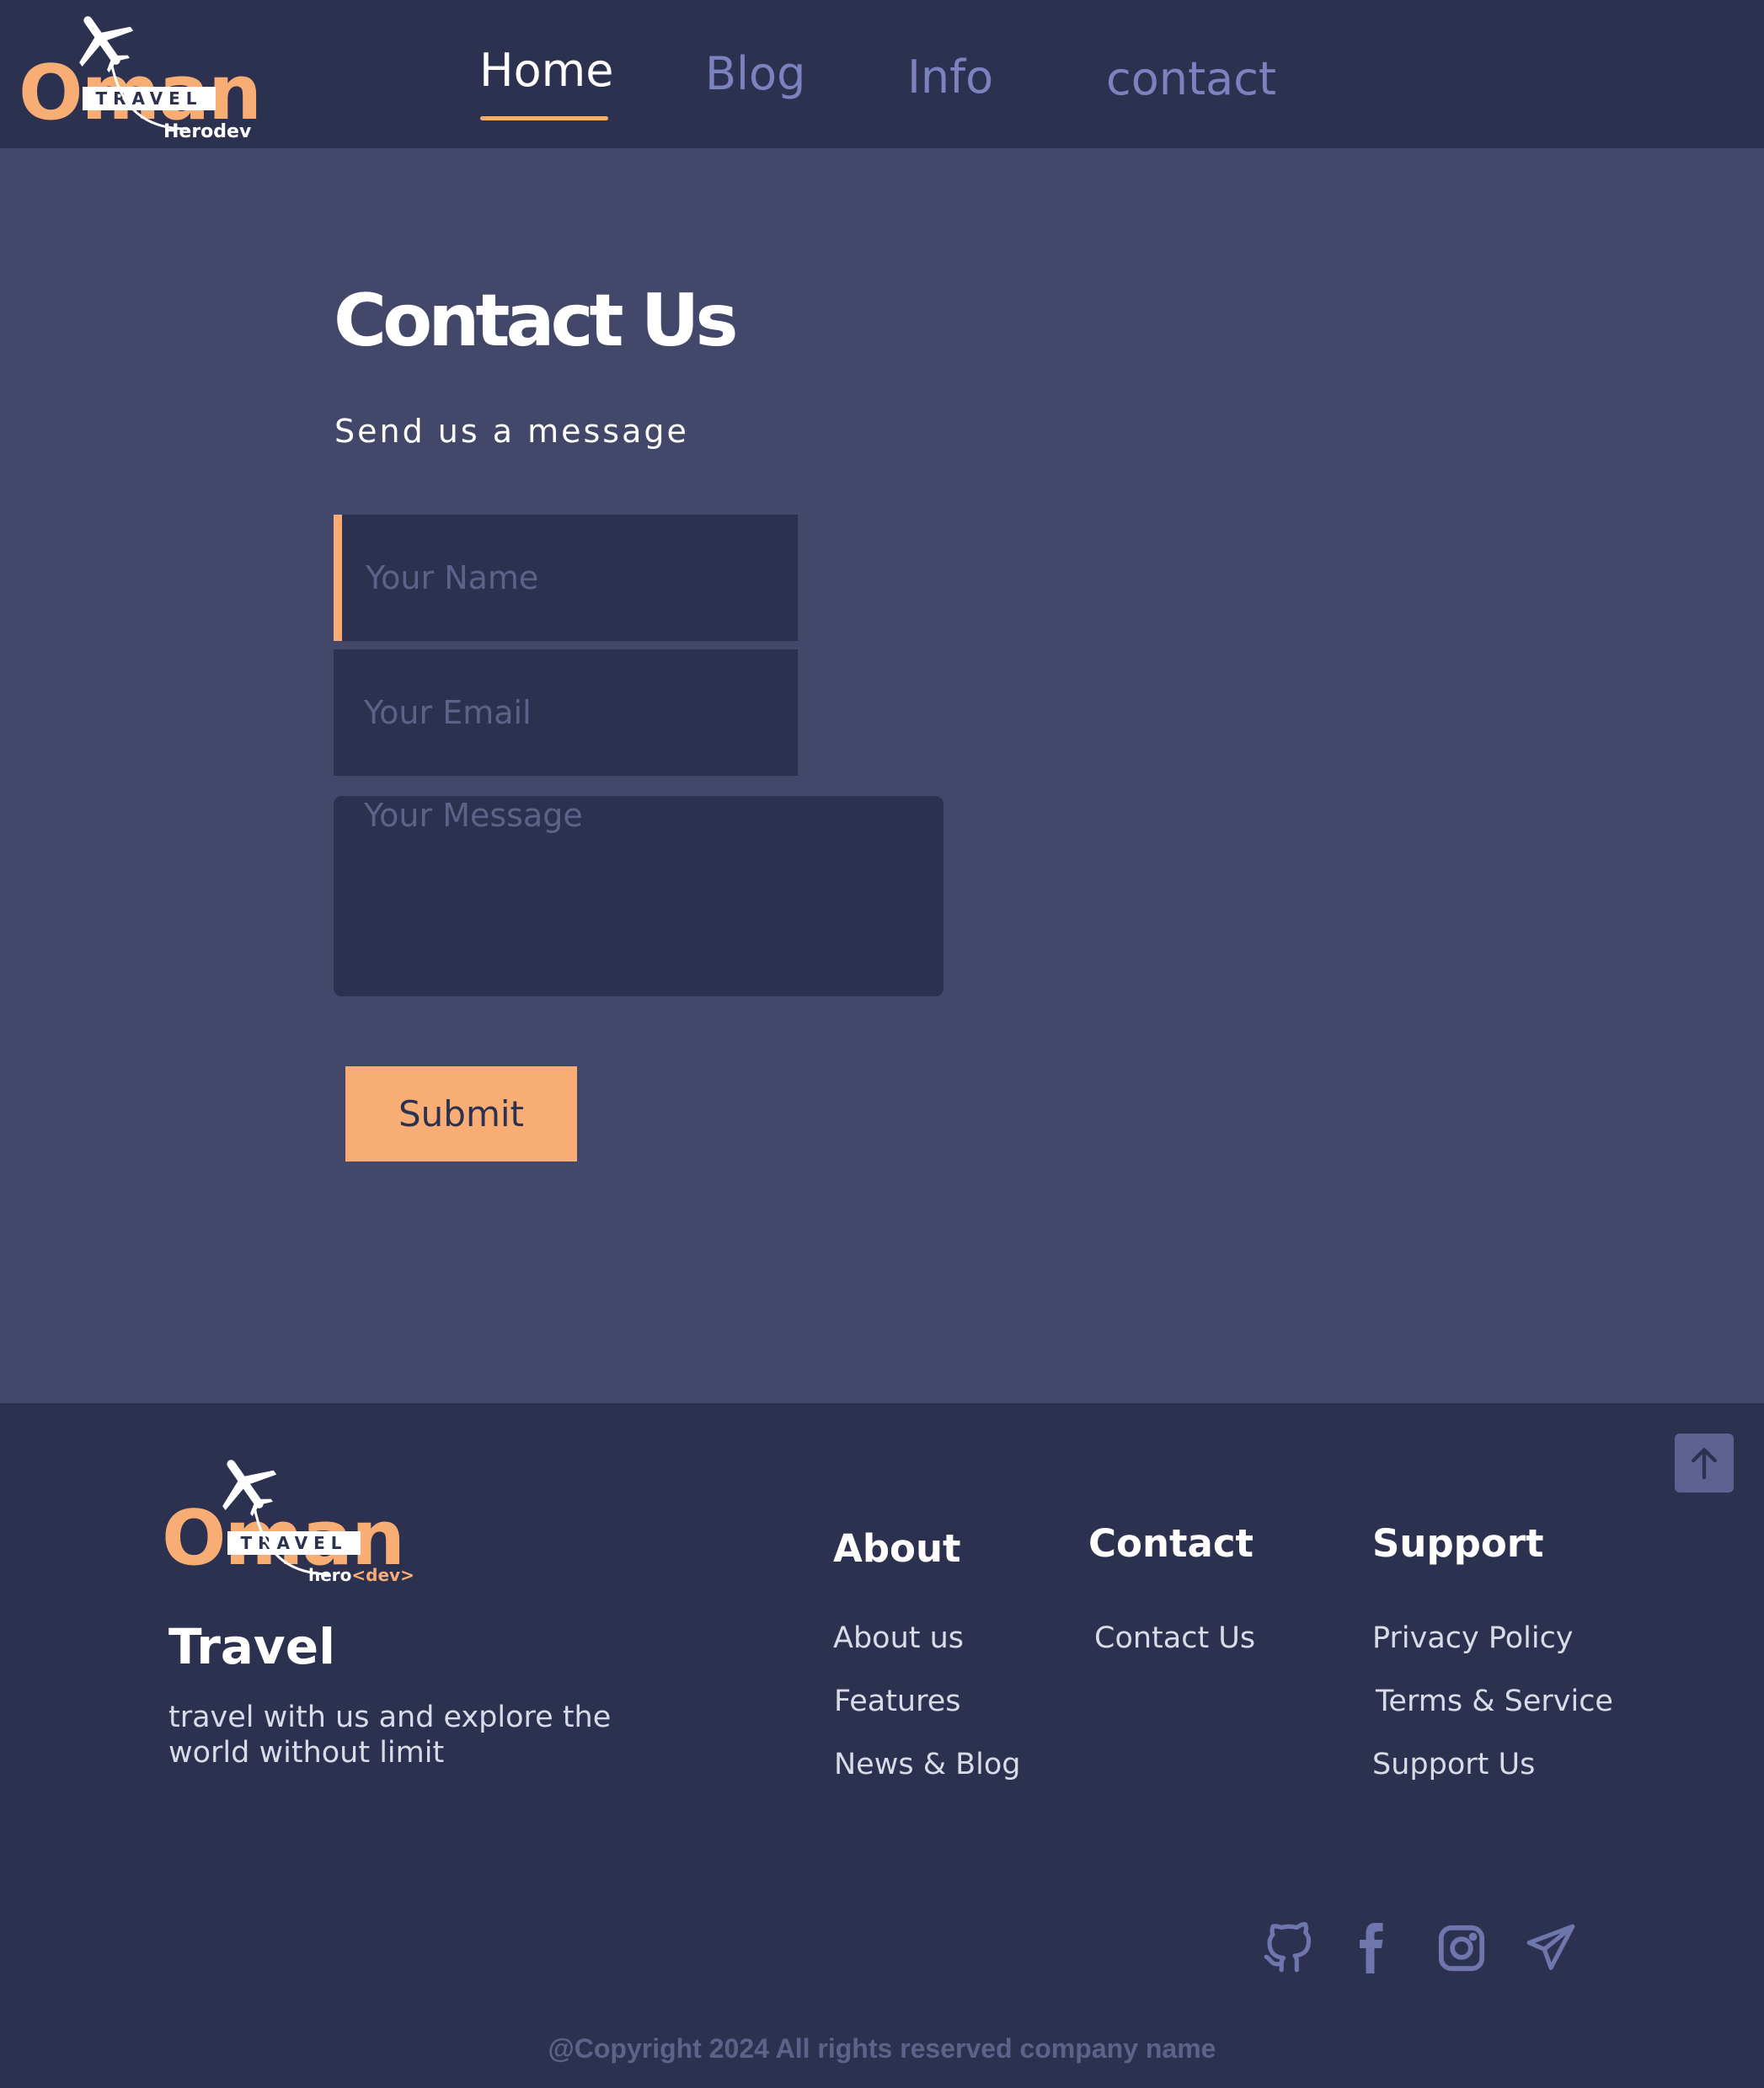  I want to click on instagram-icon, so click(1461, 1949).